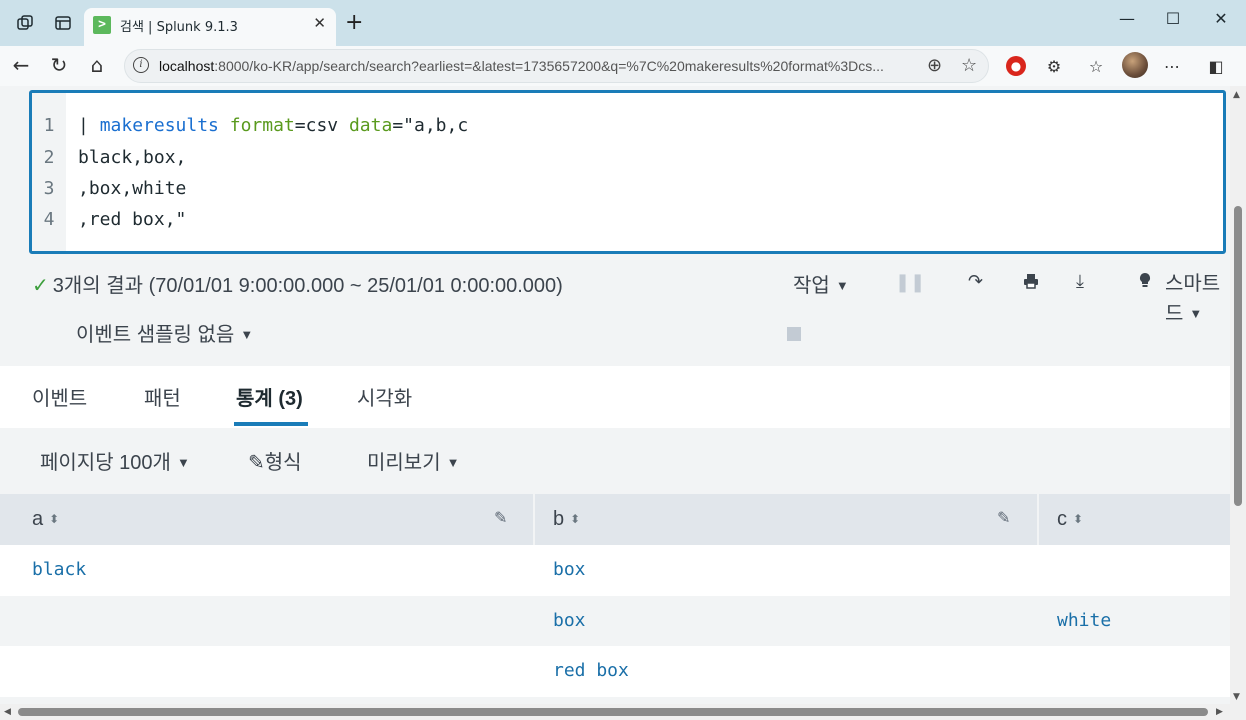 The height and width of the screenshot is (720, 1246). I want to click on adblock-icon: ●, so click(1016, 66).